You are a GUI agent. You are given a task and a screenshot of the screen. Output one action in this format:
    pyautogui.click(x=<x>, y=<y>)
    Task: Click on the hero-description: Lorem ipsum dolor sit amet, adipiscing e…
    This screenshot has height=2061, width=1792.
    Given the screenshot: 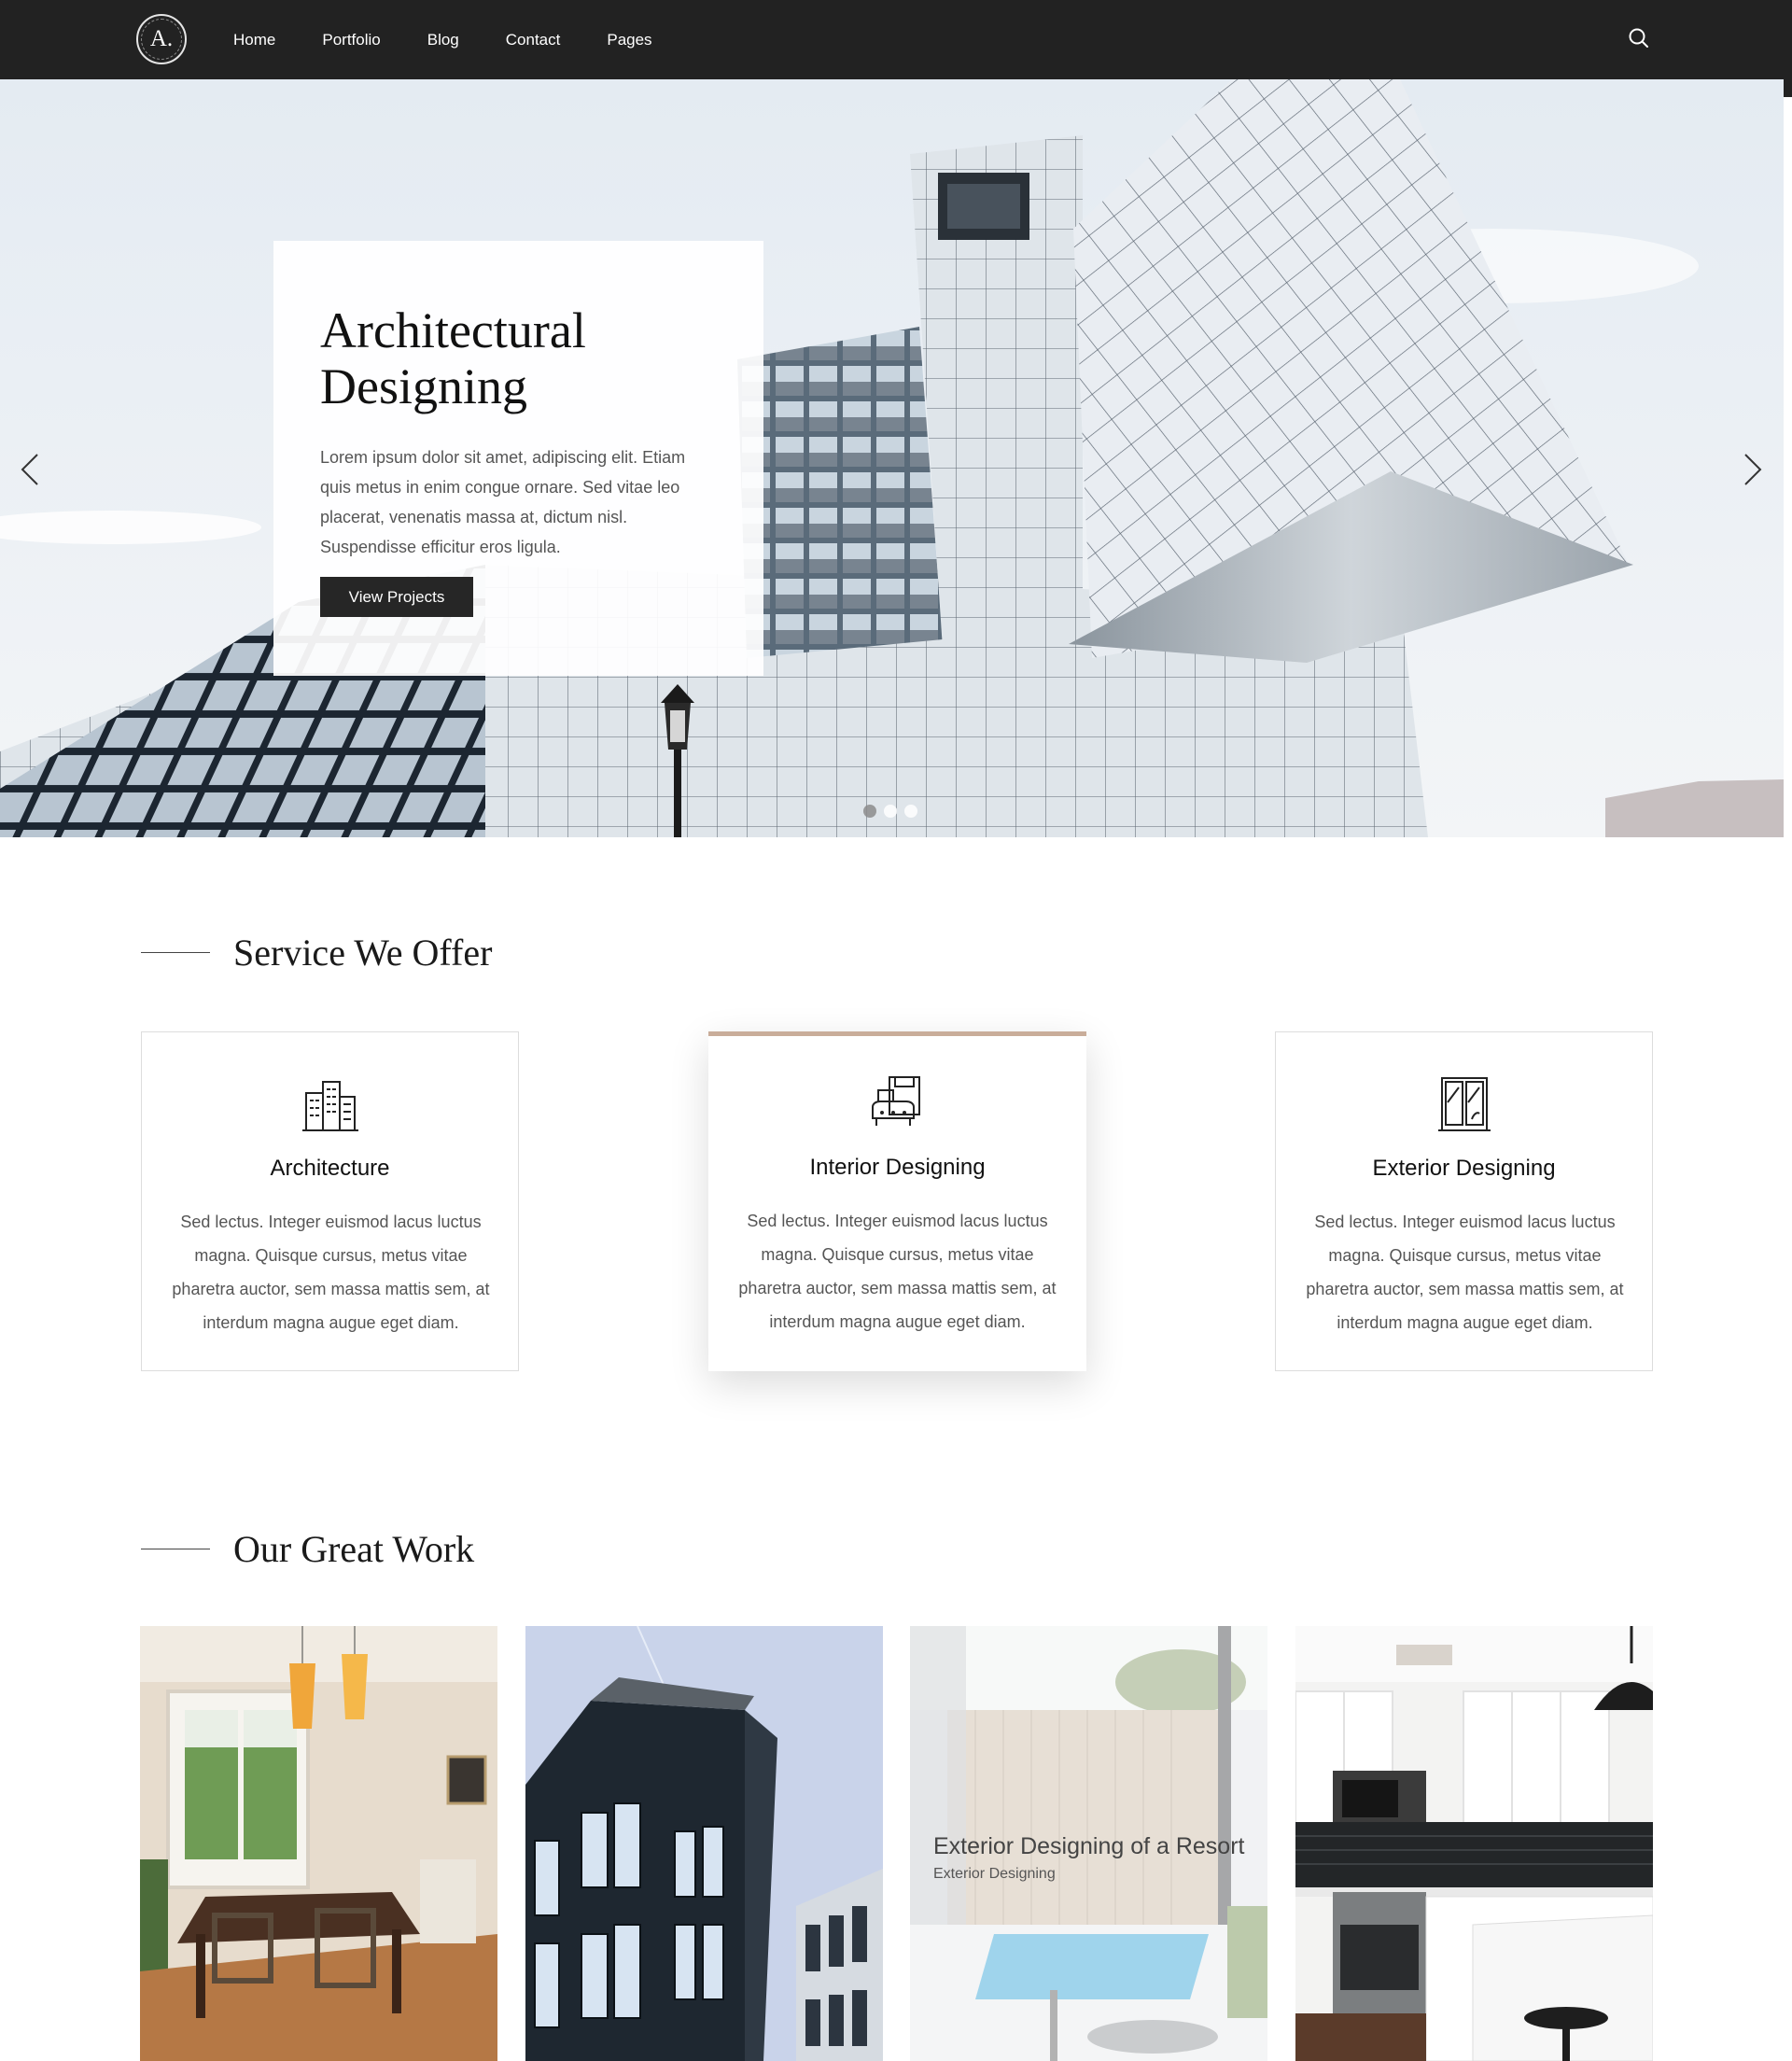 What is the action you would take?
    pyautogui.click(x=503, y=502)
    